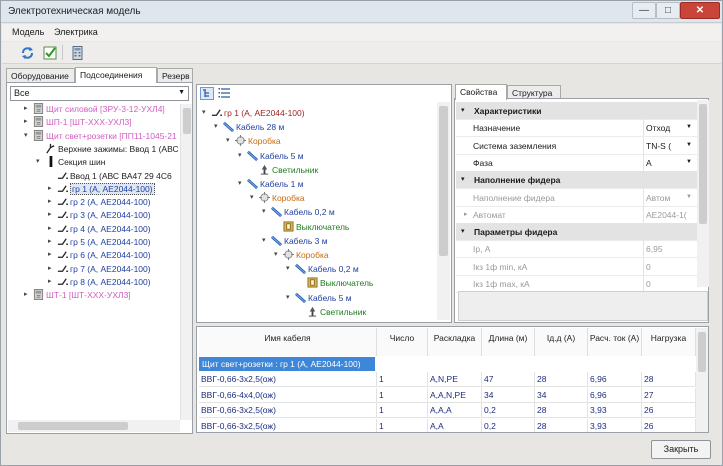 The image size is (723, 466). What do you see at coordinates (644, 10) in the screenshot?
I see `minimize-button: —` at bounding box center [644, 10].